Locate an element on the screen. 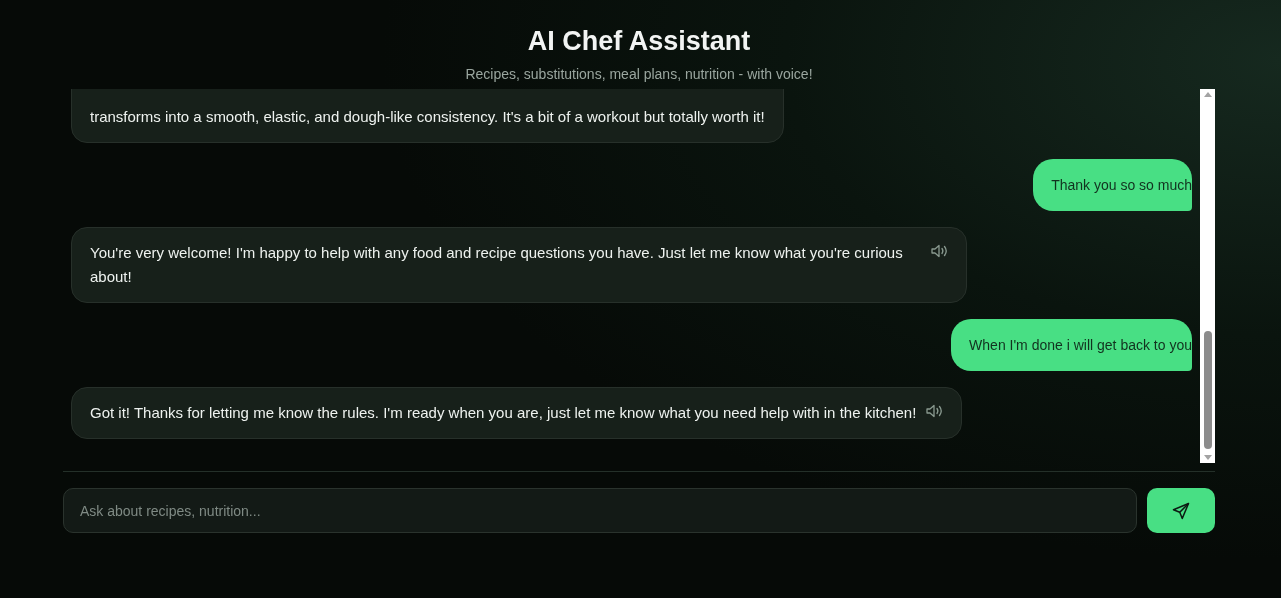  send-icon is located at coordinates (1181, 510).